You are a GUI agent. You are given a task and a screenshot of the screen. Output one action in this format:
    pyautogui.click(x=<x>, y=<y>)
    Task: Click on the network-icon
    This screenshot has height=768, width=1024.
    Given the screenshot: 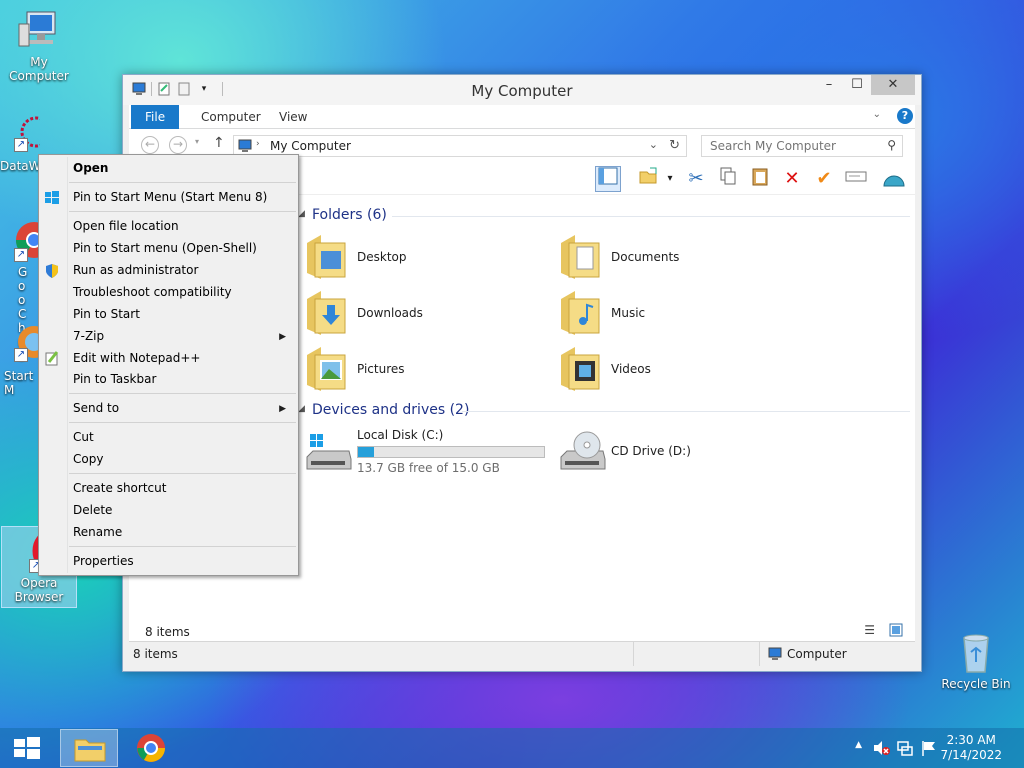 What is the action you would take?
    pyautogui.click(x=905, y=749)
    